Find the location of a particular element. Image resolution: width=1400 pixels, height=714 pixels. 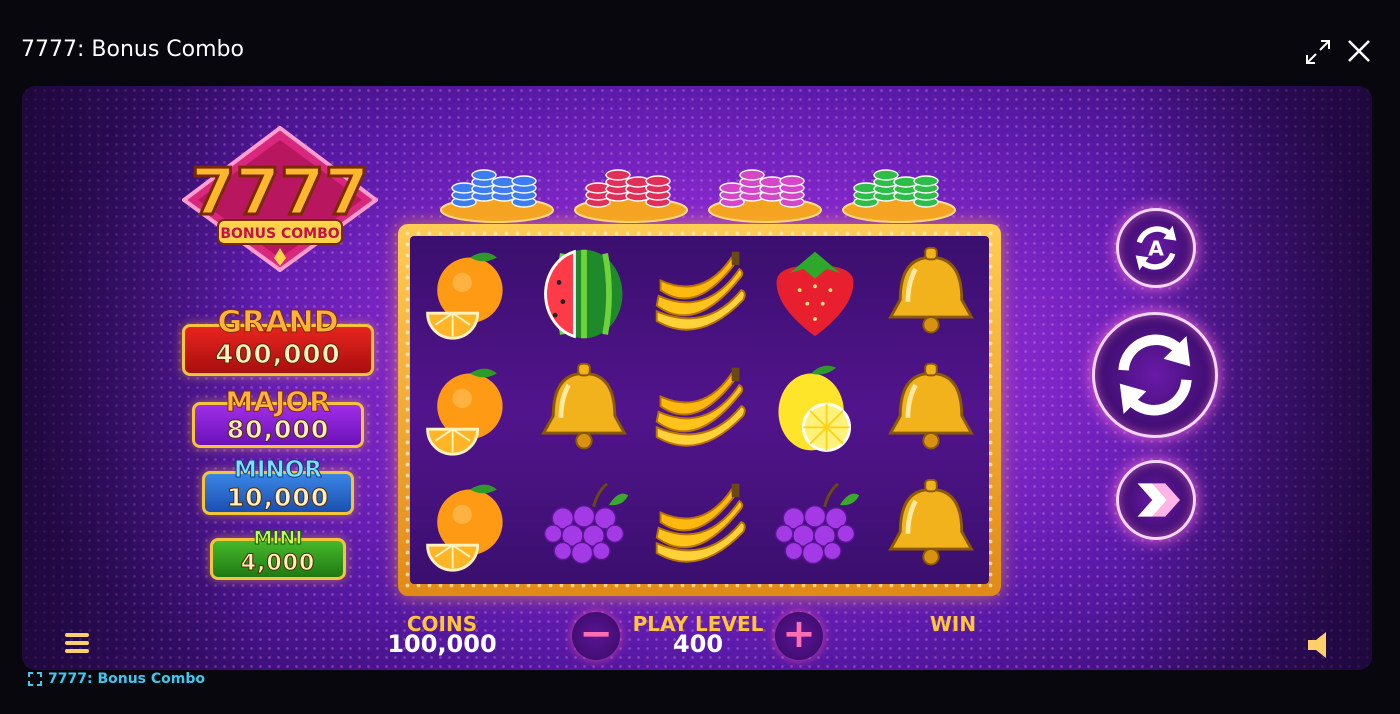

jackpot-grand: GRAND 400,000 is located at coordinates (278, 340).